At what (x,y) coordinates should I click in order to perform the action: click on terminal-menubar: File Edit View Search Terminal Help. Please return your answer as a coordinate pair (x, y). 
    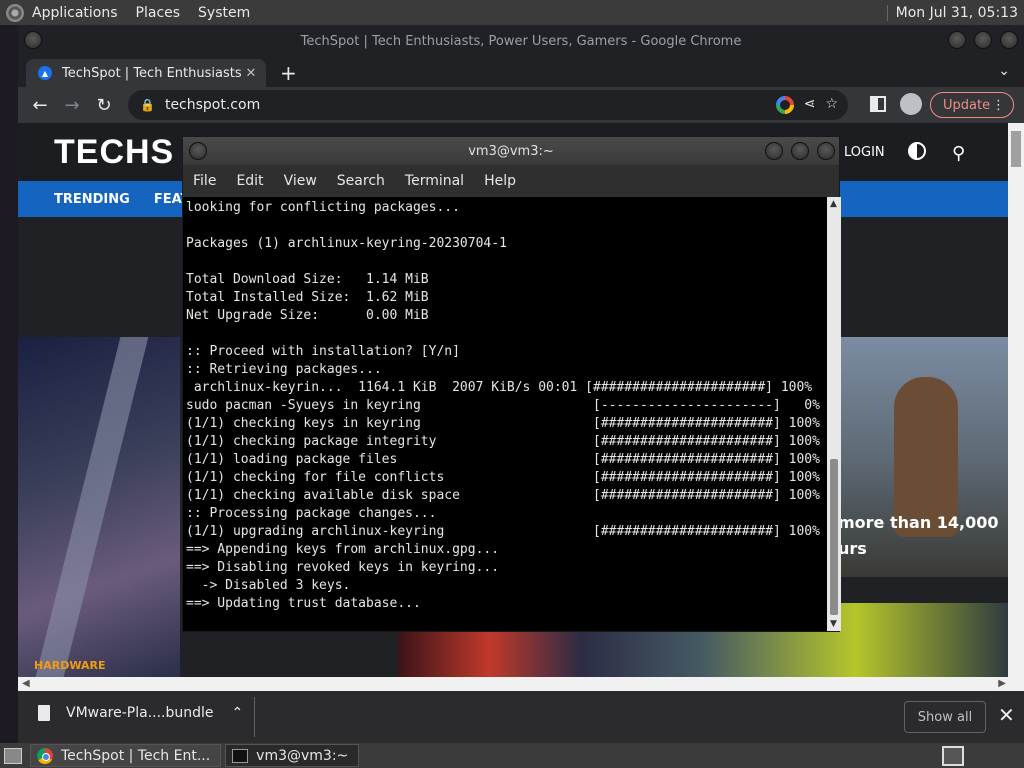
    Looking at the image, I should click on (511, 181).